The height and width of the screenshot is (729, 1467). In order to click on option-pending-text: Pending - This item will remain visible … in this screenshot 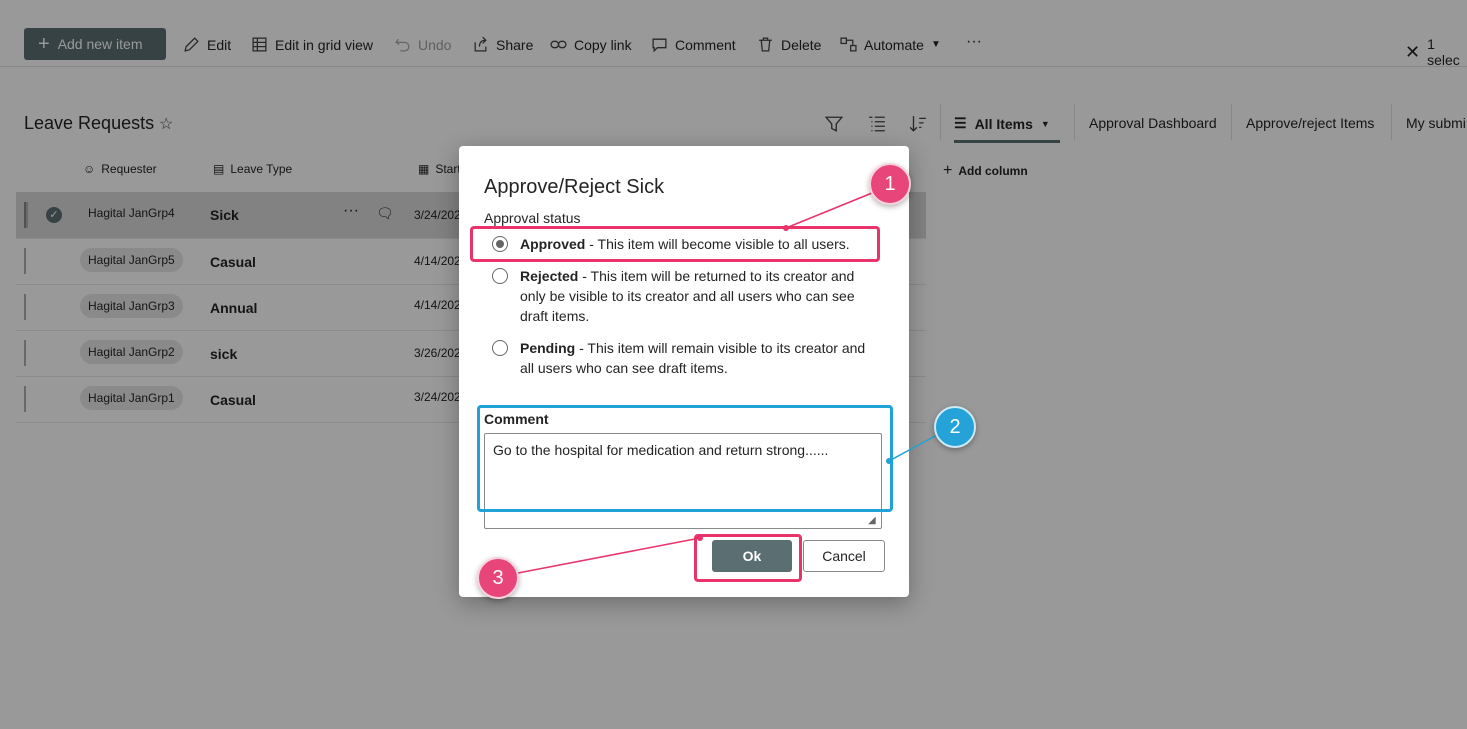, I will do `click(700, 358)`.